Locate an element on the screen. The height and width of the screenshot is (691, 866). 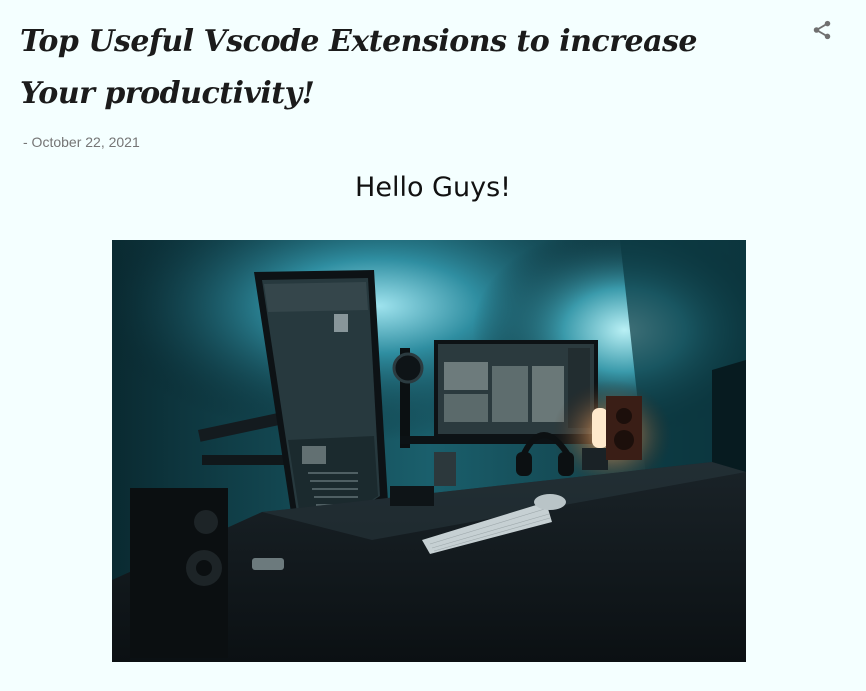
post-greeting: Hello Guys! is located at coordinates (433, 187).